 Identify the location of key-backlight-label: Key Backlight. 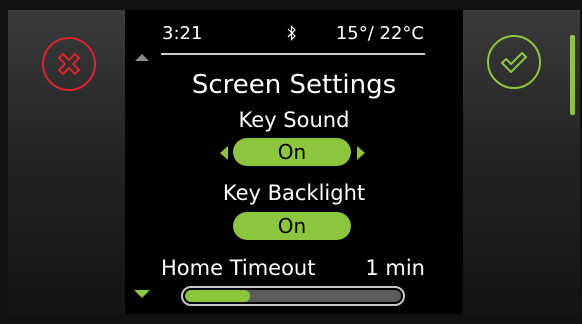
(294, 193).